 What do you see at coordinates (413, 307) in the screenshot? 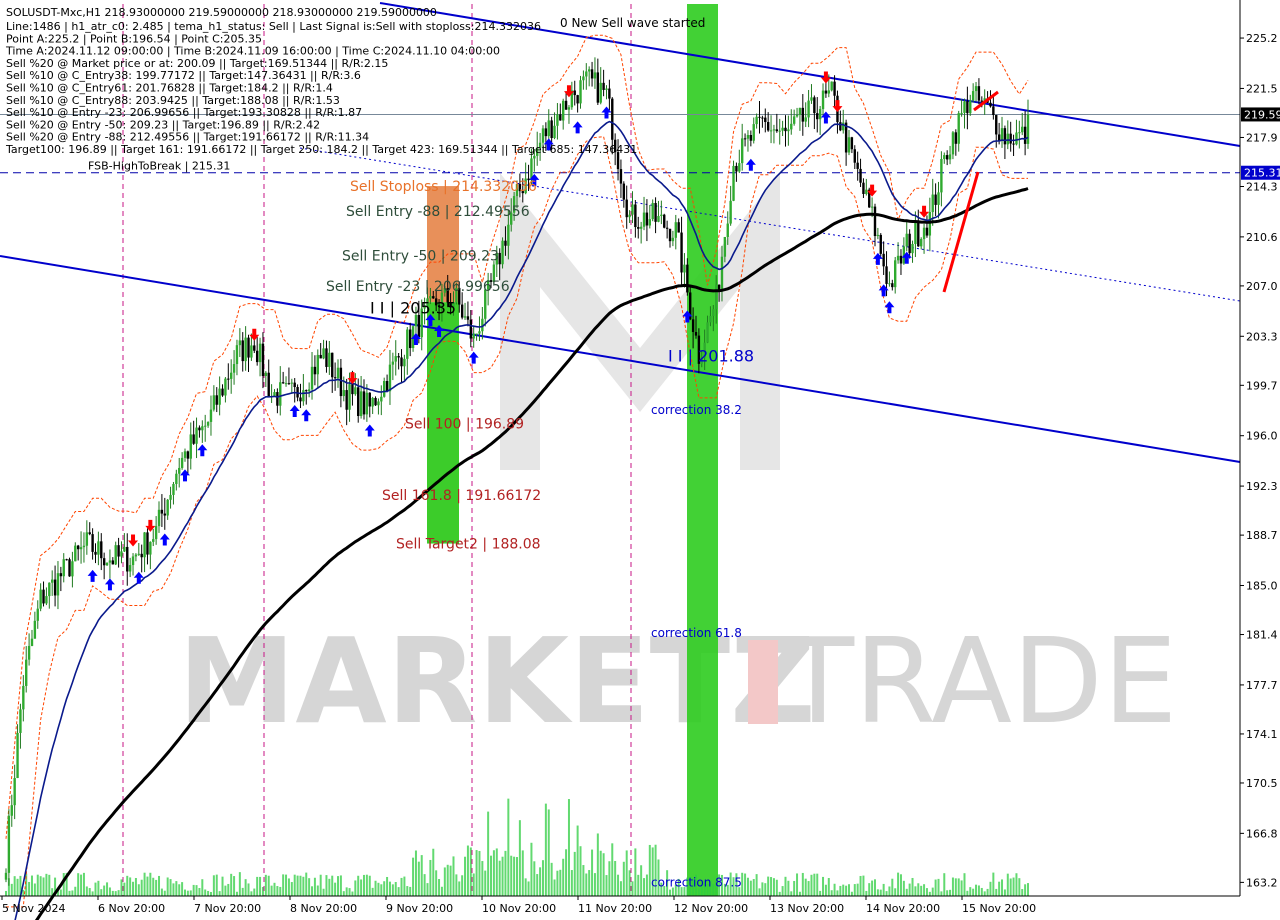
I see `point-c-label: I I | 205.35` at bounding box center [413, 307].